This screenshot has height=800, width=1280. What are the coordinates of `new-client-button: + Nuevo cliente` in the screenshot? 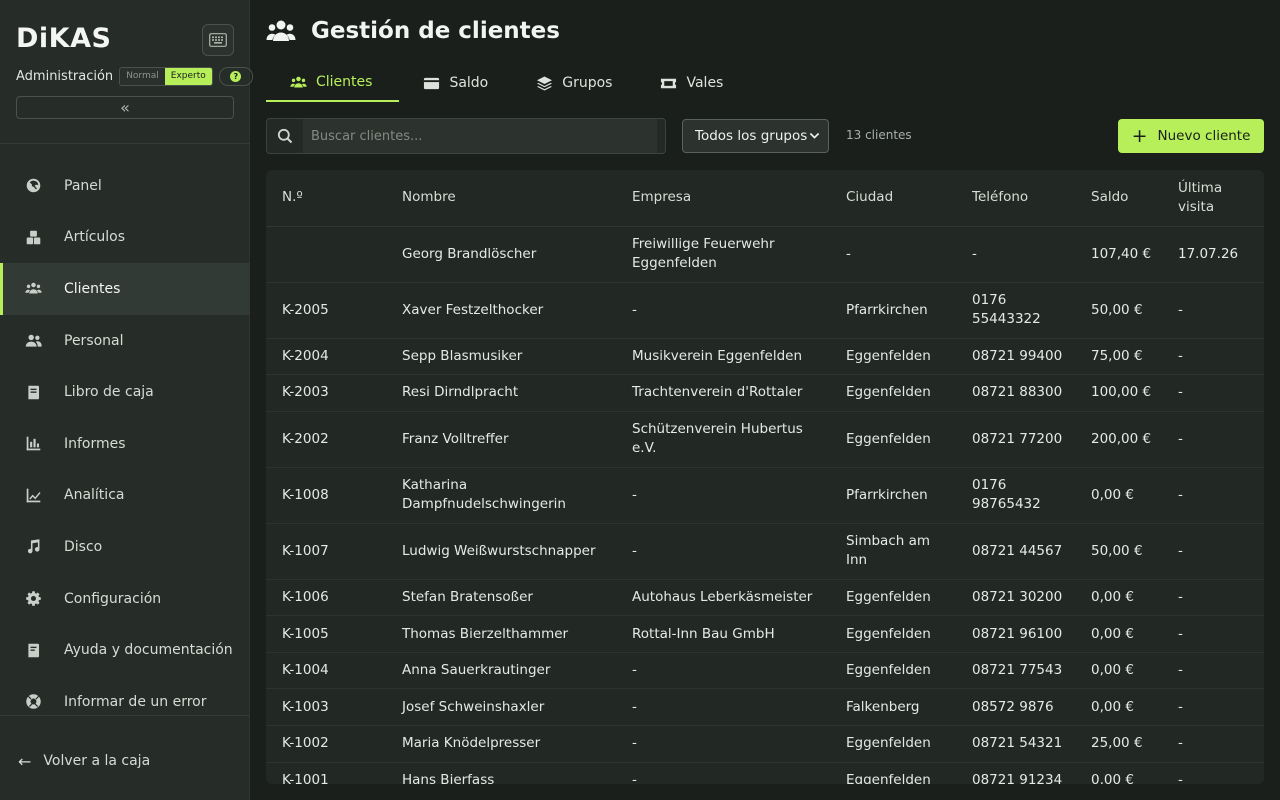 It's located at (1191, 136).